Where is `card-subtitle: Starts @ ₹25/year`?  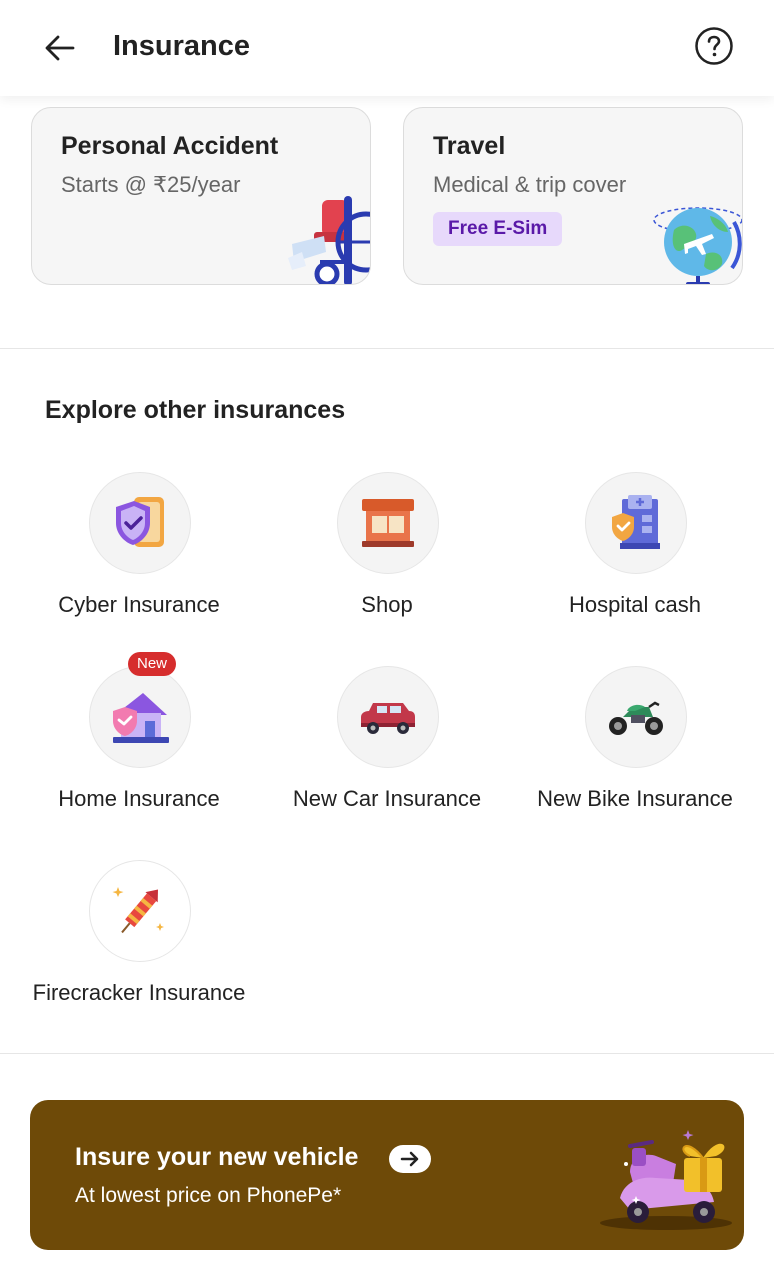
card-subtitle: Starts @ ₹25/year is located at coordinates (151, 184).